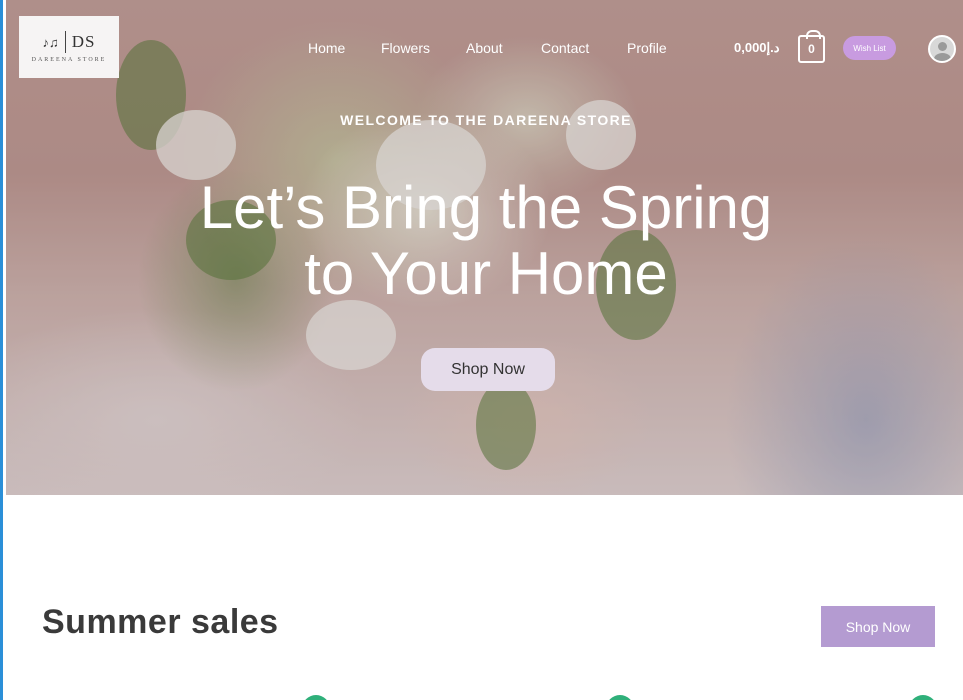 Image resolution: width=963 pixels, height=700 pixels. I want to click on nav-about: About, so click(484, 48).